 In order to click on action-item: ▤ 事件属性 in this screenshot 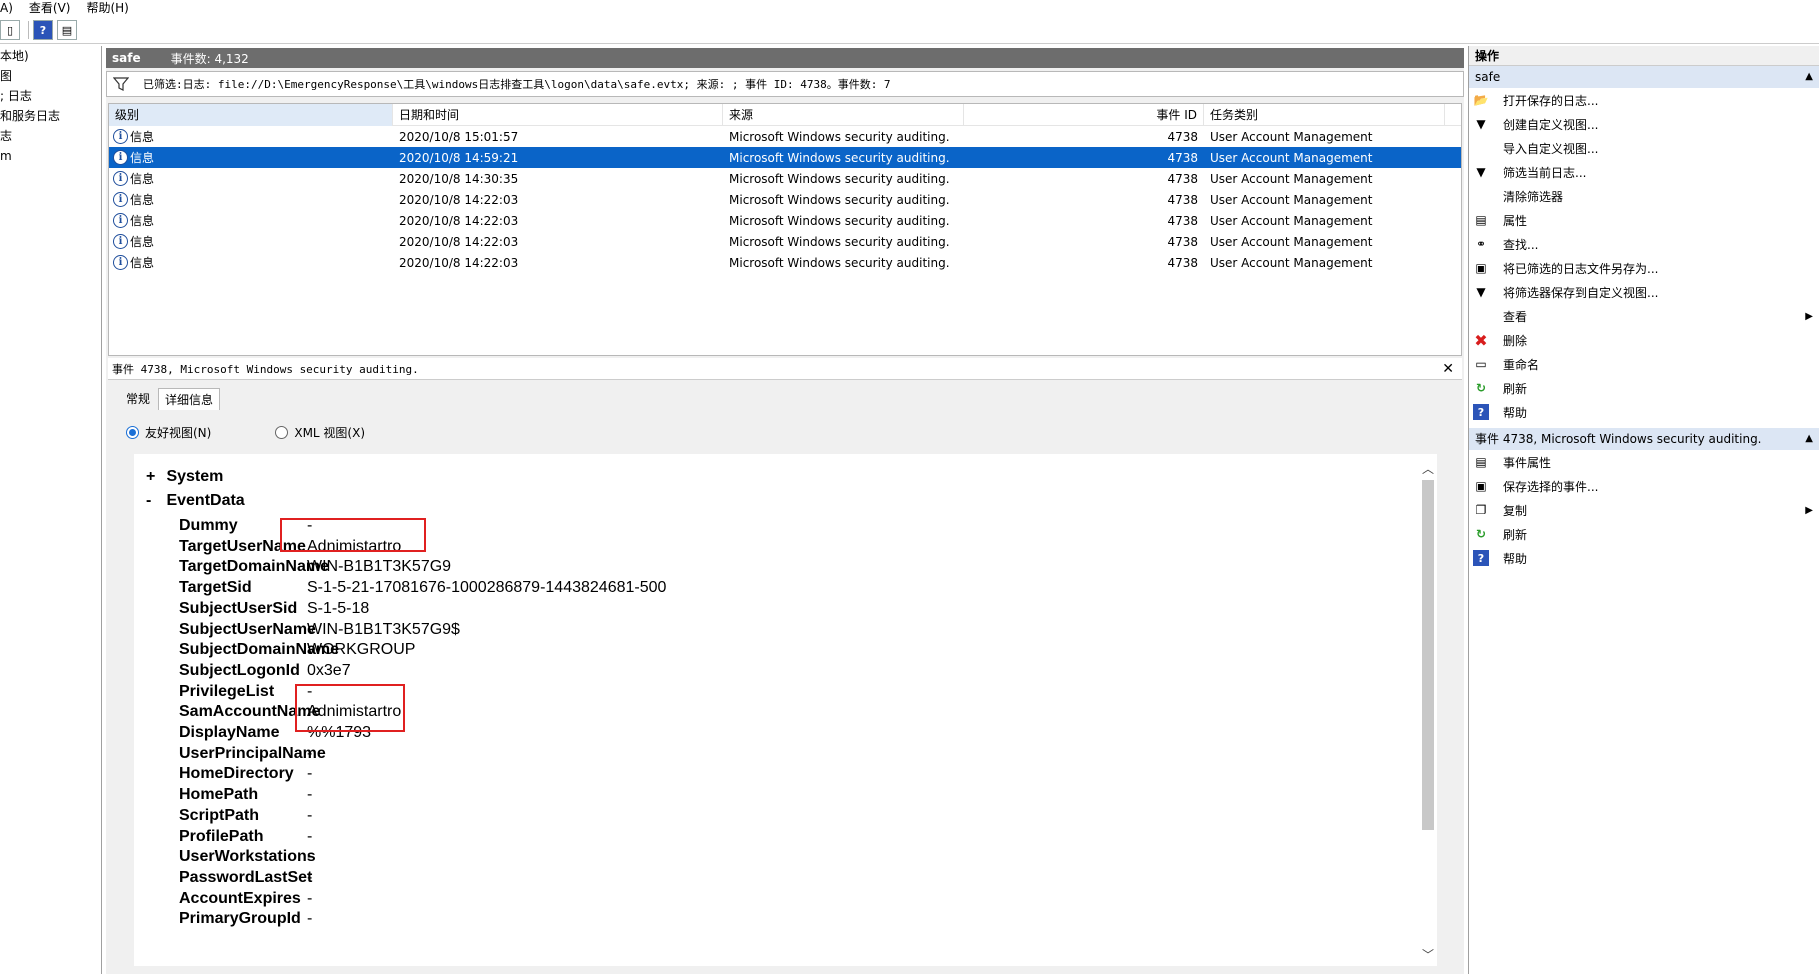, I will do `click(1644, 462)`.